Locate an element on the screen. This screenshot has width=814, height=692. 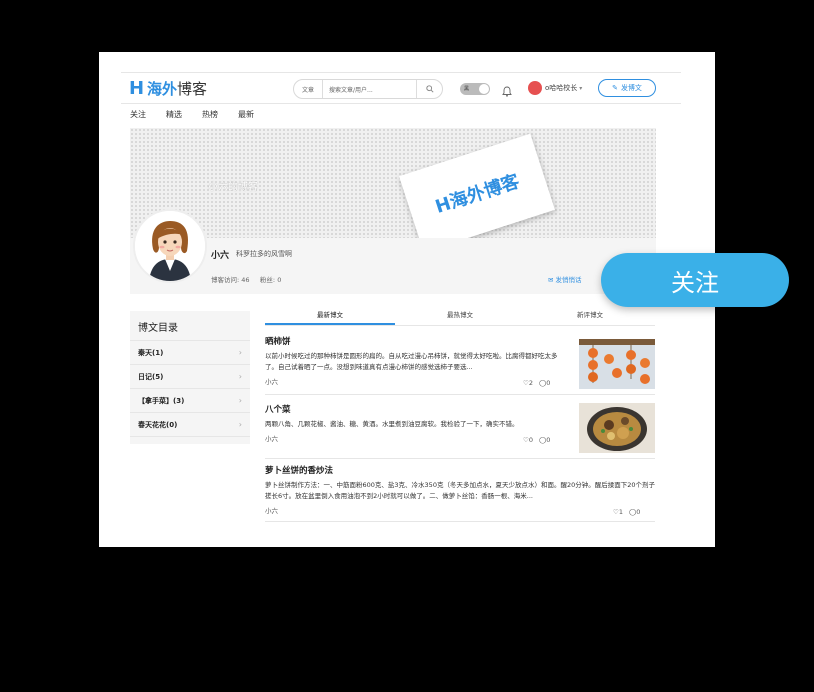
post-author: 小六 is located at coordinates (460, 510).